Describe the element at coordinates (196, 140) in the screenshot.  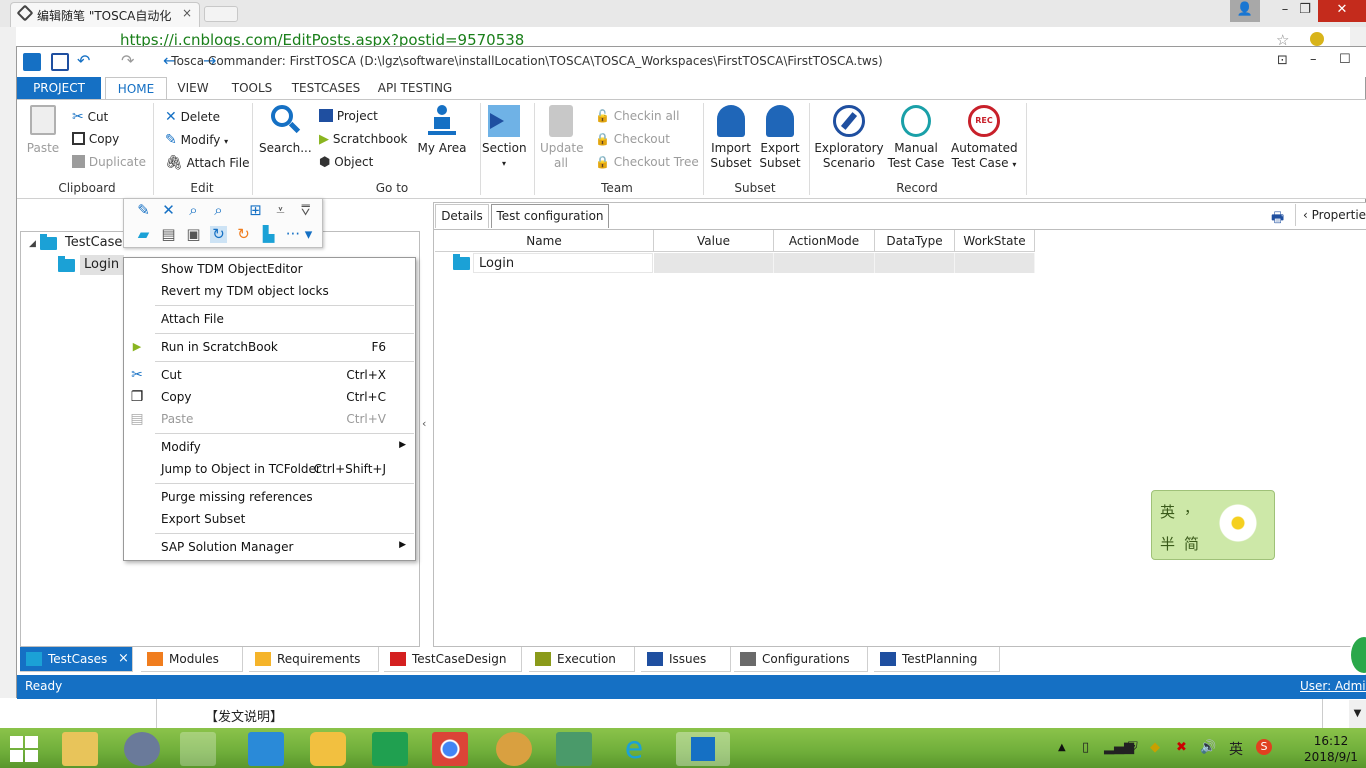
I see `modify-button: ✎ Modify ▾` at that location.